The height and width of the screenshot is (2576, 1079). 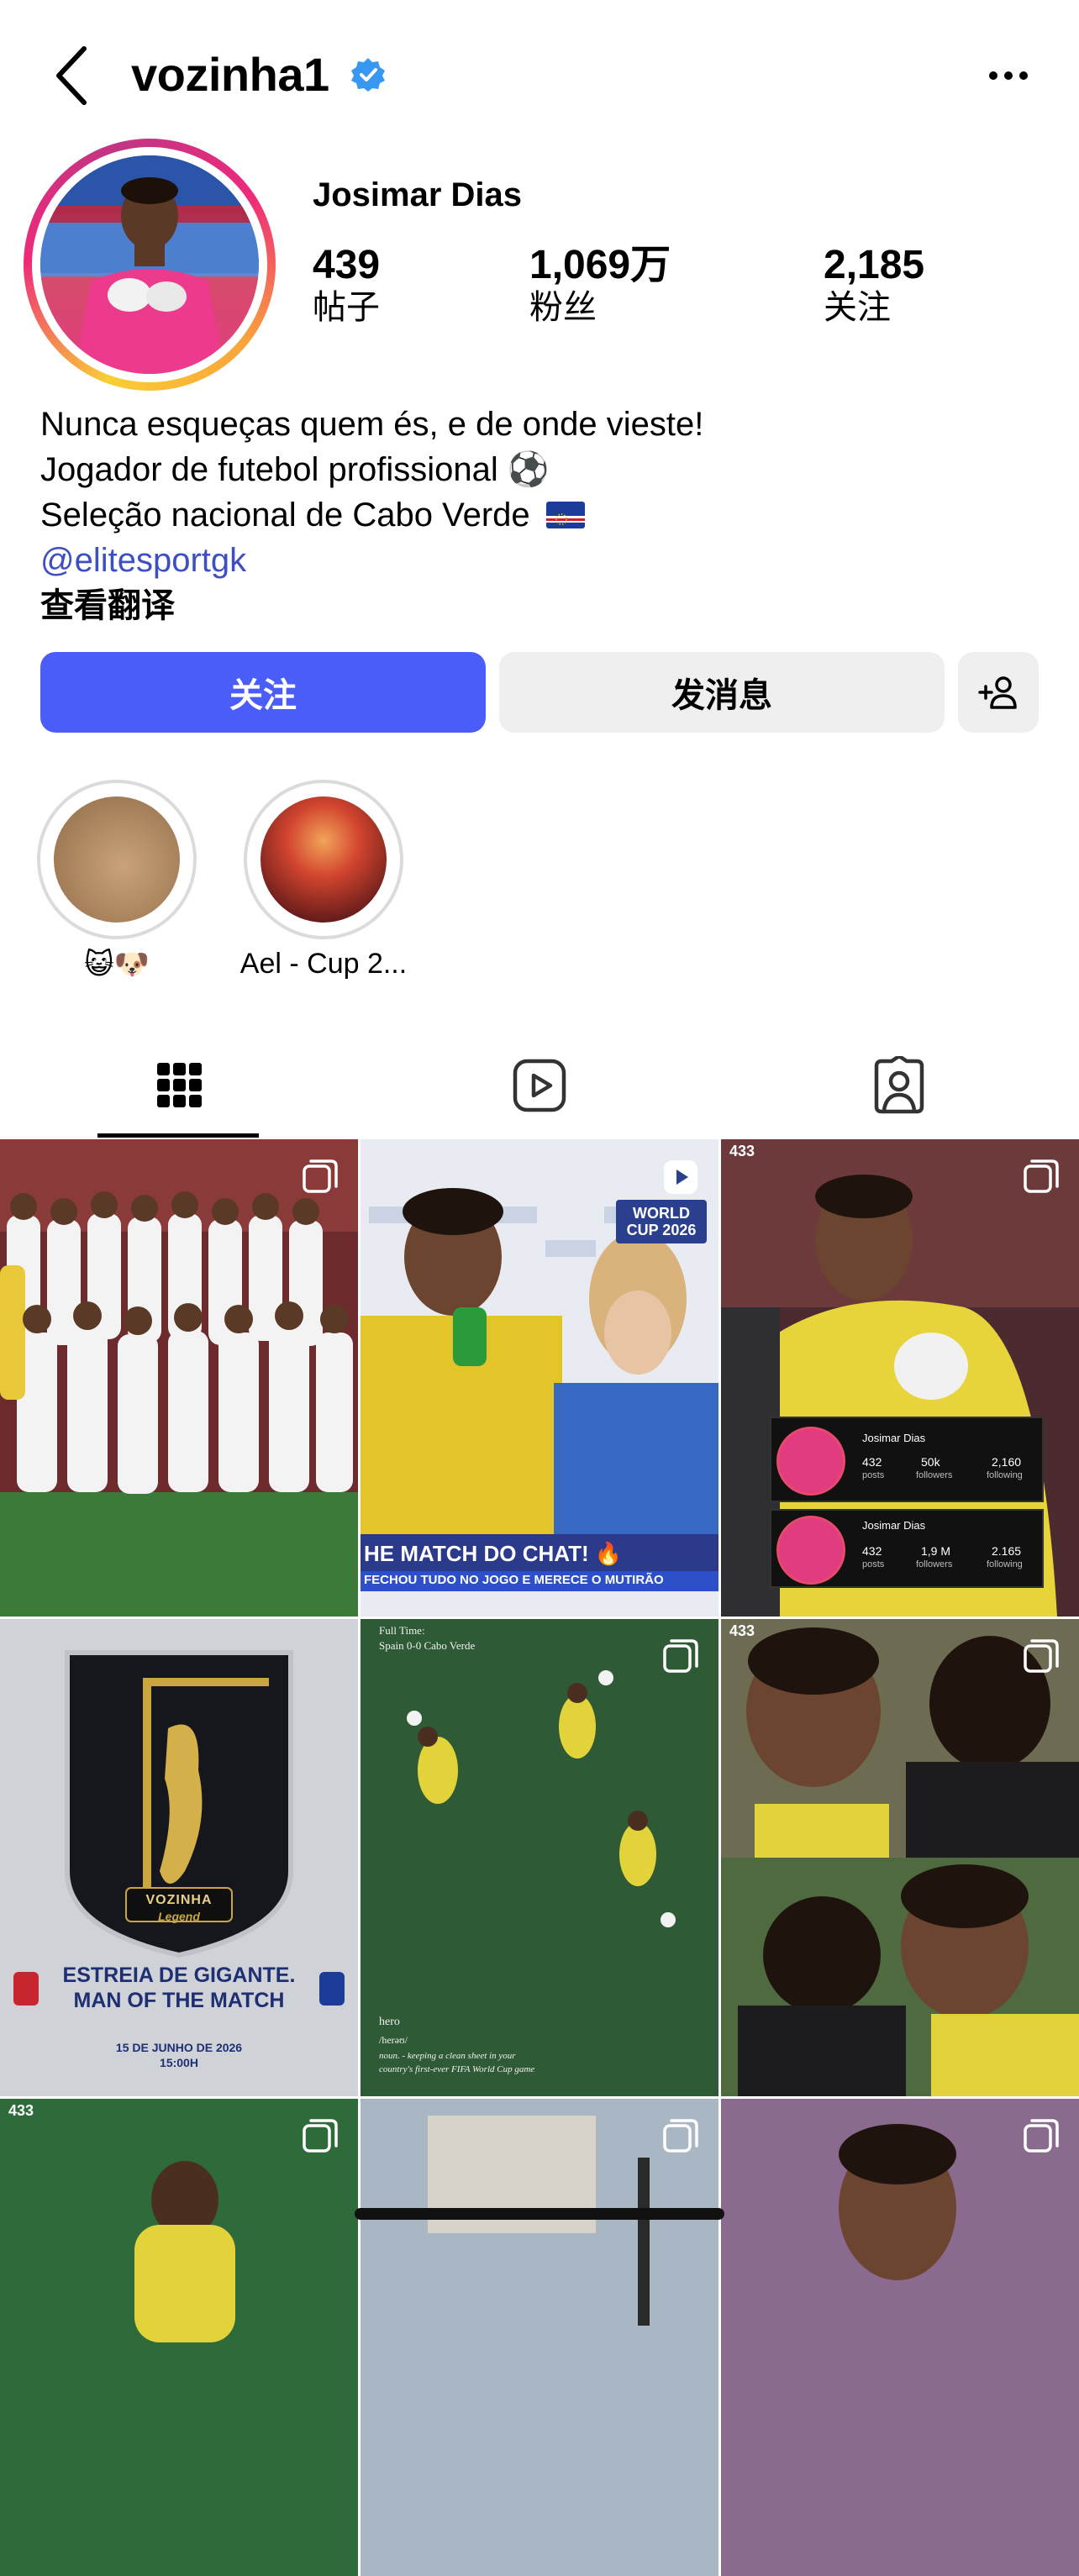 What do you see at coordinates (371, 560) in the screenshot?
I see `bio-link: @elitesportgk` at bounding box center [371, 560].